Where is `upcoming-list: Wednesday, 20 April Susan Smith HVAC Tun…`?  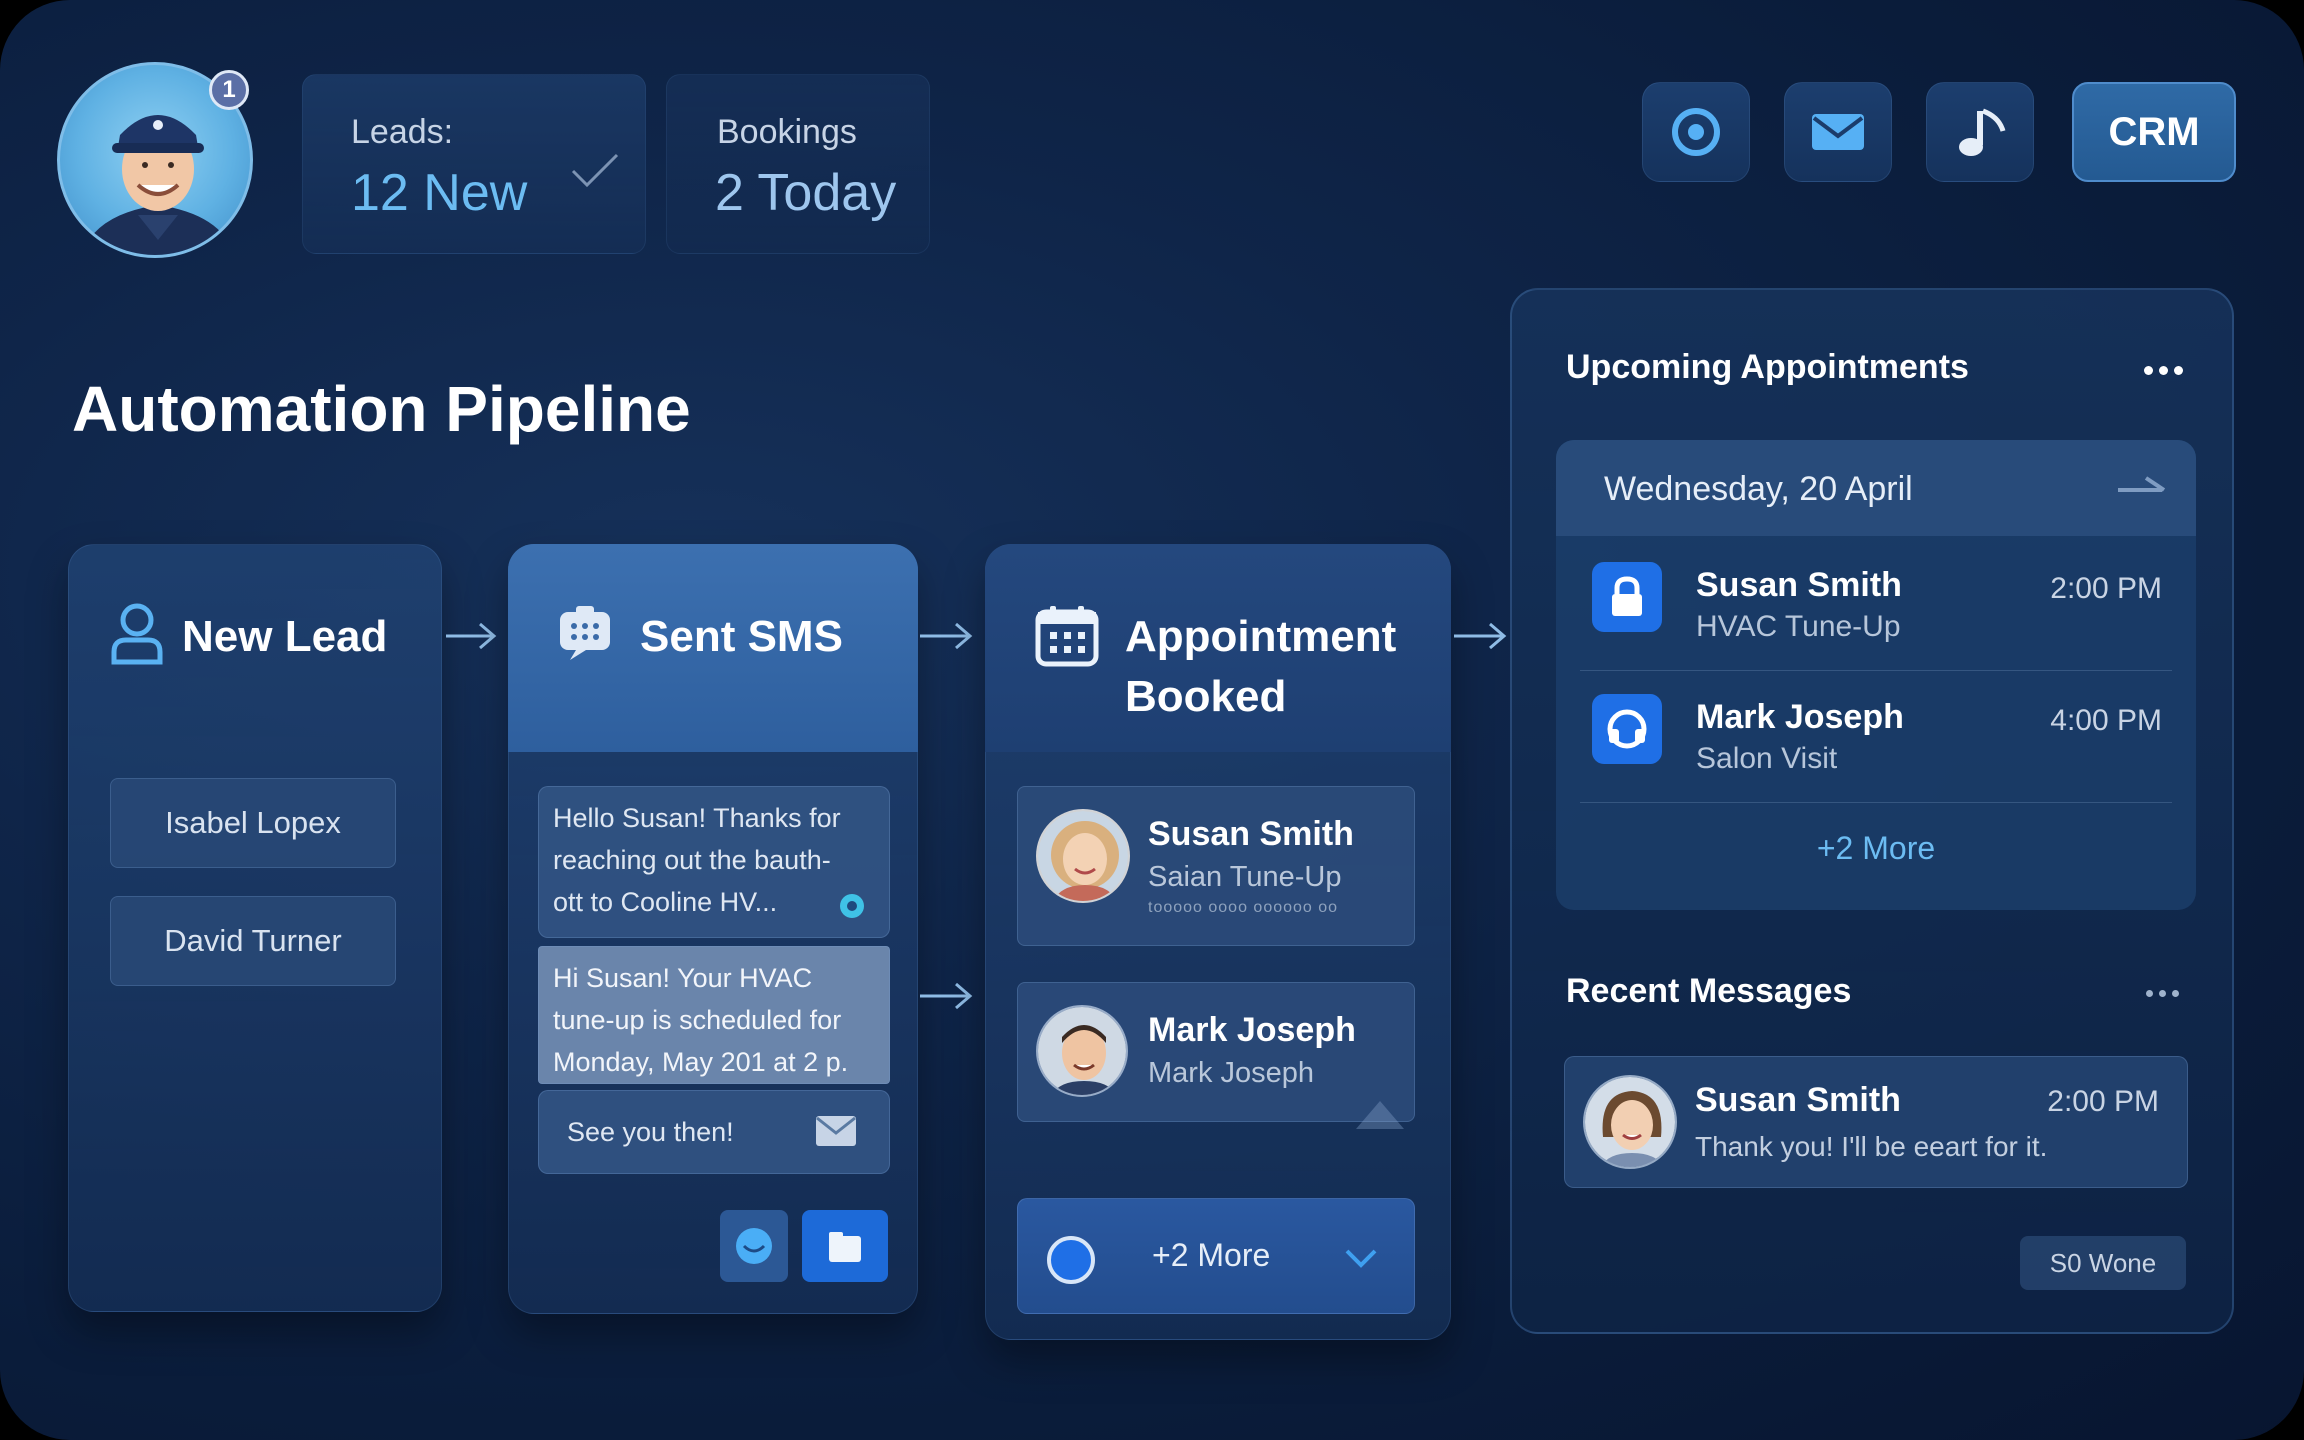
upcoming-list: Wednesday, 20 April Susan Smith HVAC Tun… is located at coordinates (1876, 675).